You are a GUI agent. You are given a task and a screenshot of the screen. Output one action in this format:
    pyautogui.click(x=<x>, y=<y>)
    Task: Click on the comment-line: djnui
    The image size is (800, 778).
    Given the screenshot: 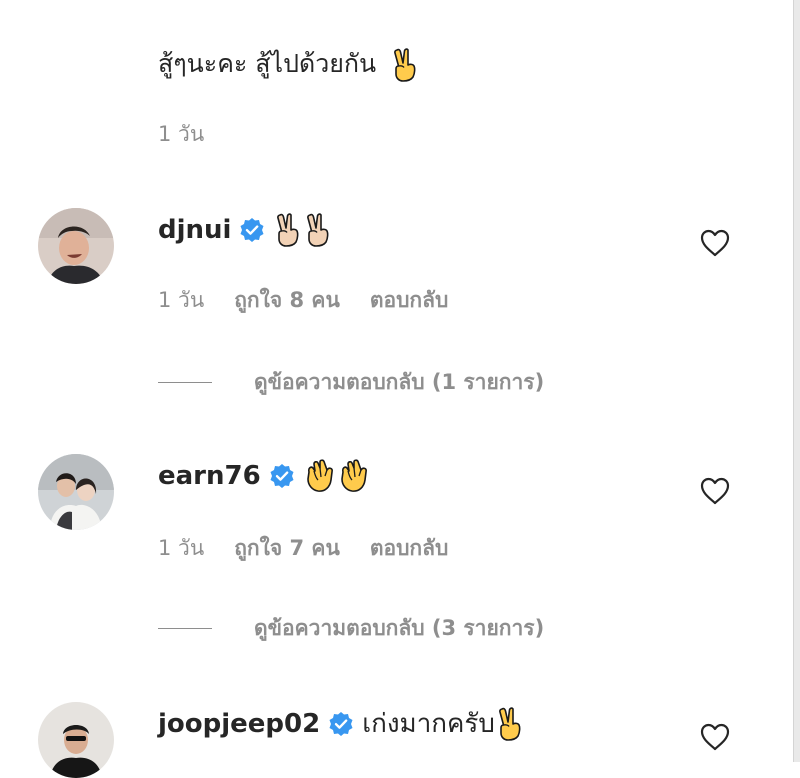 What is the action you would take?
    pyautogui.click(x=245, y=230)
    